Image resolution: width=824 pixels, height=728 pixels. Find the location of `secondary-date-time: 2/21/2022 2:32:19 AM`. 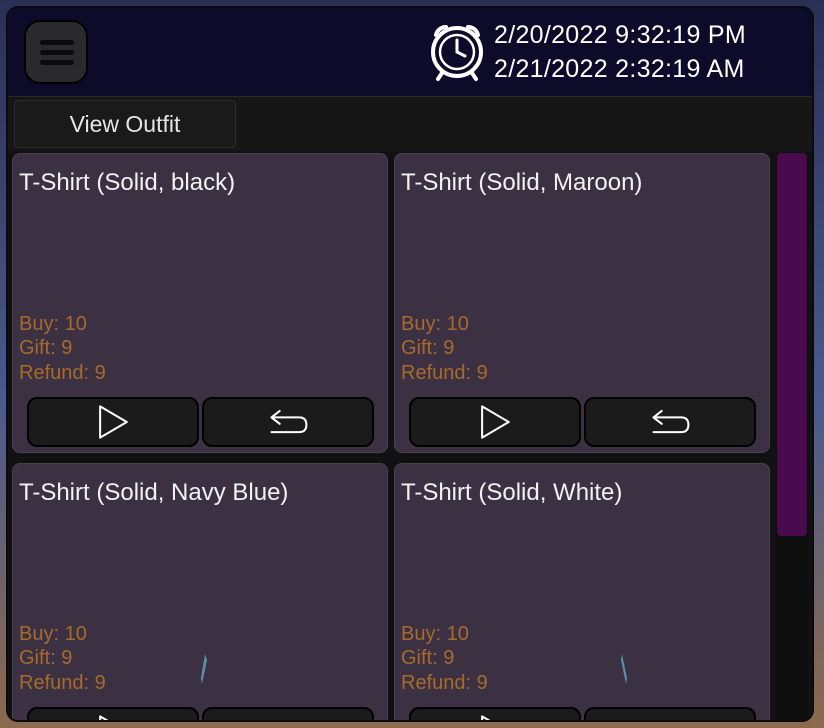

secondary-date-time: 2/21/2022 2:32:19 AM is located at coordinates (619, 69).